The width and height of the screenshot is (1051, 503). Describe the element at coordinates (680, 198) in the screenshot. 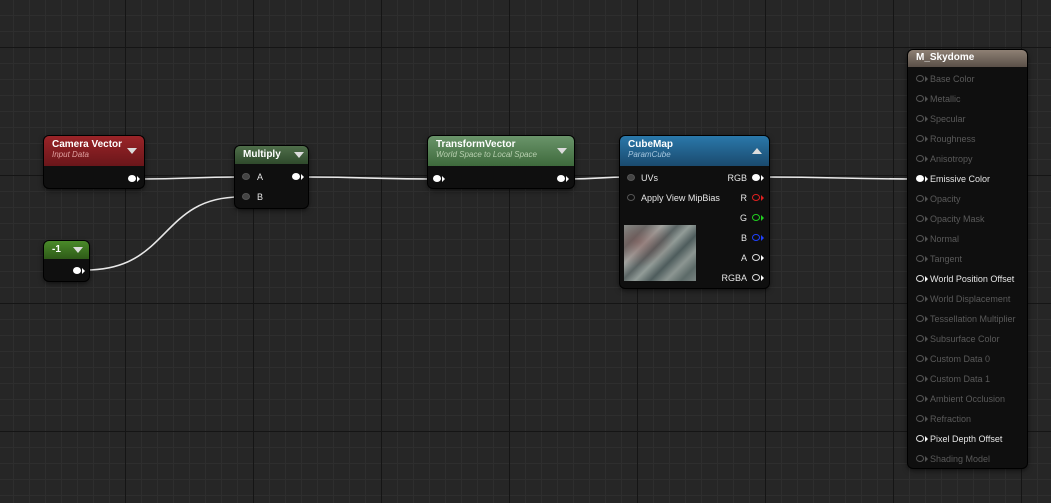

I see `cubemap-mipbias-label: Apply View MipBias` at that location.